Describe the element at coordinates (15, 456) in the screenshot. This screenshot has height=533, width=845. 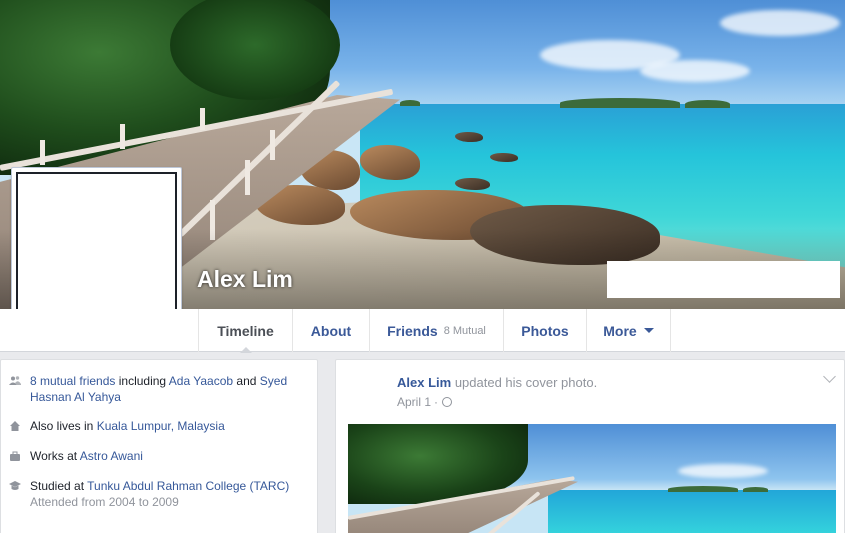
I see `briefcase-icon` at that location.